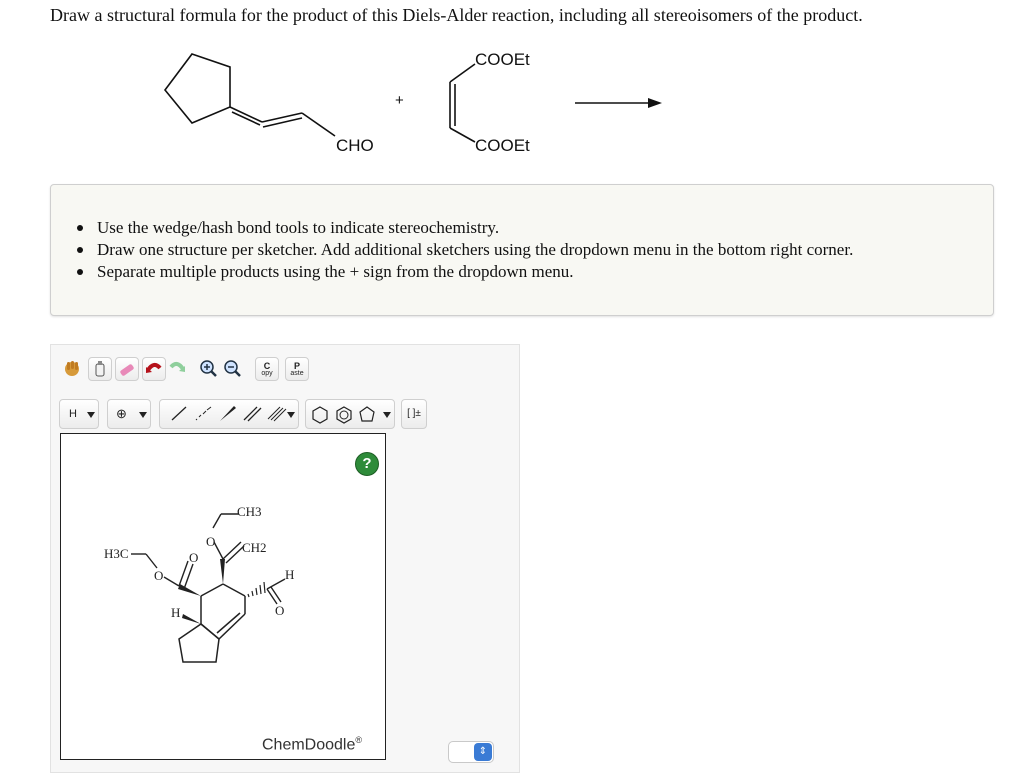 Image resolution: width=1024 pixels, height=773 pixels. What do you see at coordinates (175, 612) in the screenshot?
I see `mol-label-h-left: H` at bounding box center [175, 612].